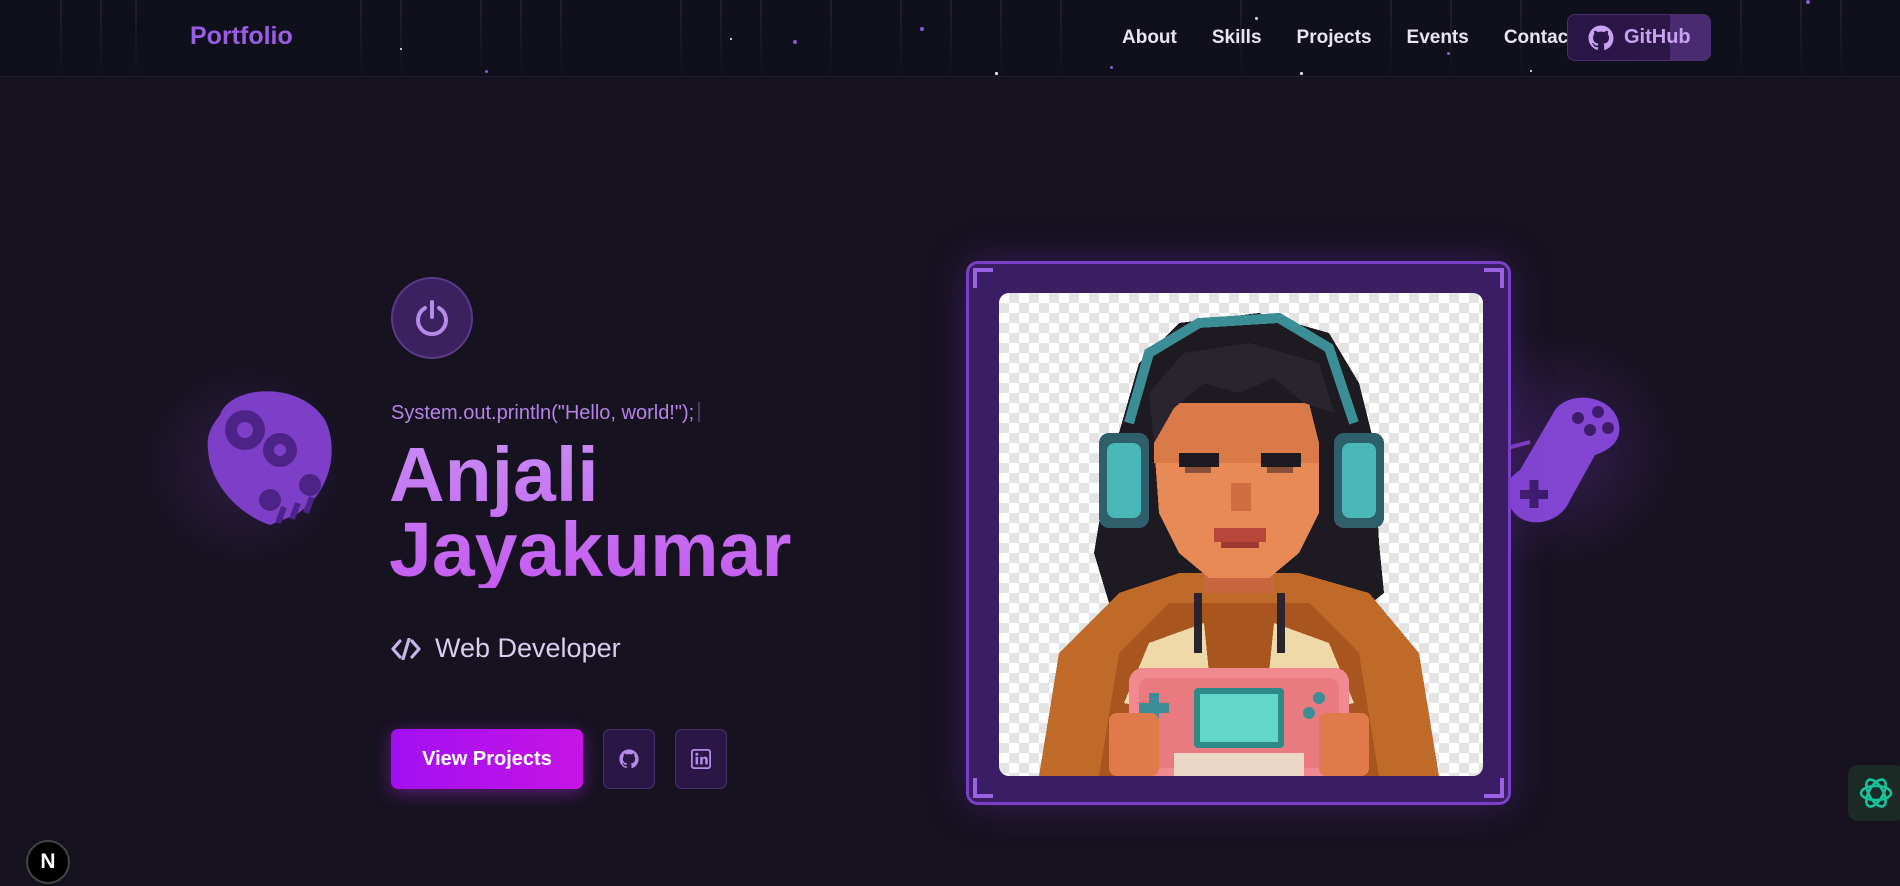 The image size is (1900, 886). What do you see at coordinates (699, 412) in the screenshot?
I see `typing-cursor` at bounding box center [699, 412].